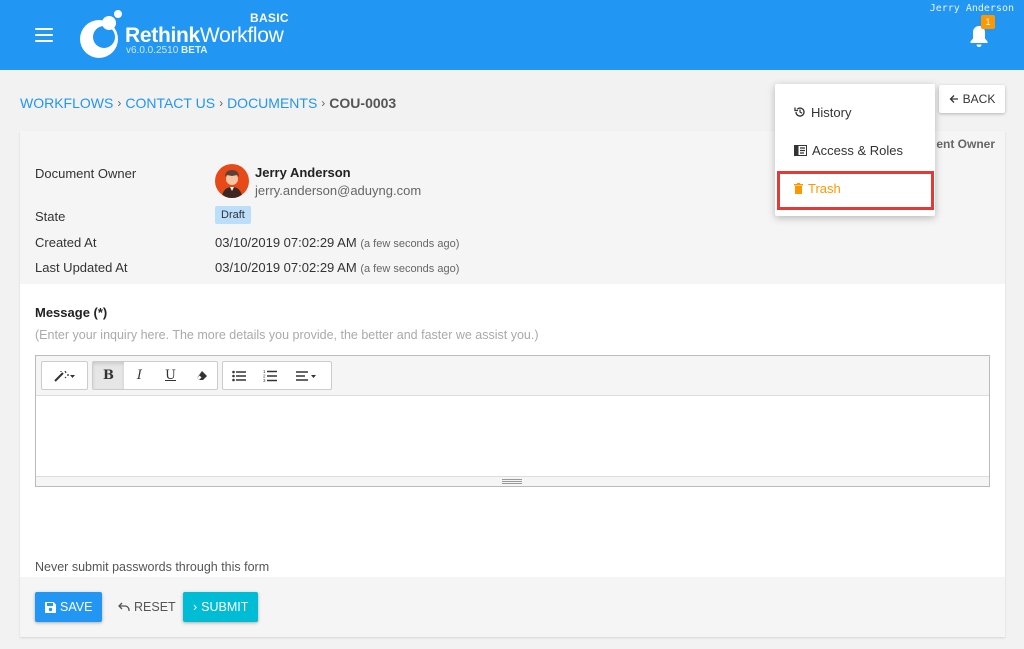 This screenshot has height=649, width=1024. I want to click on eraser-icon, so click(201, 375).